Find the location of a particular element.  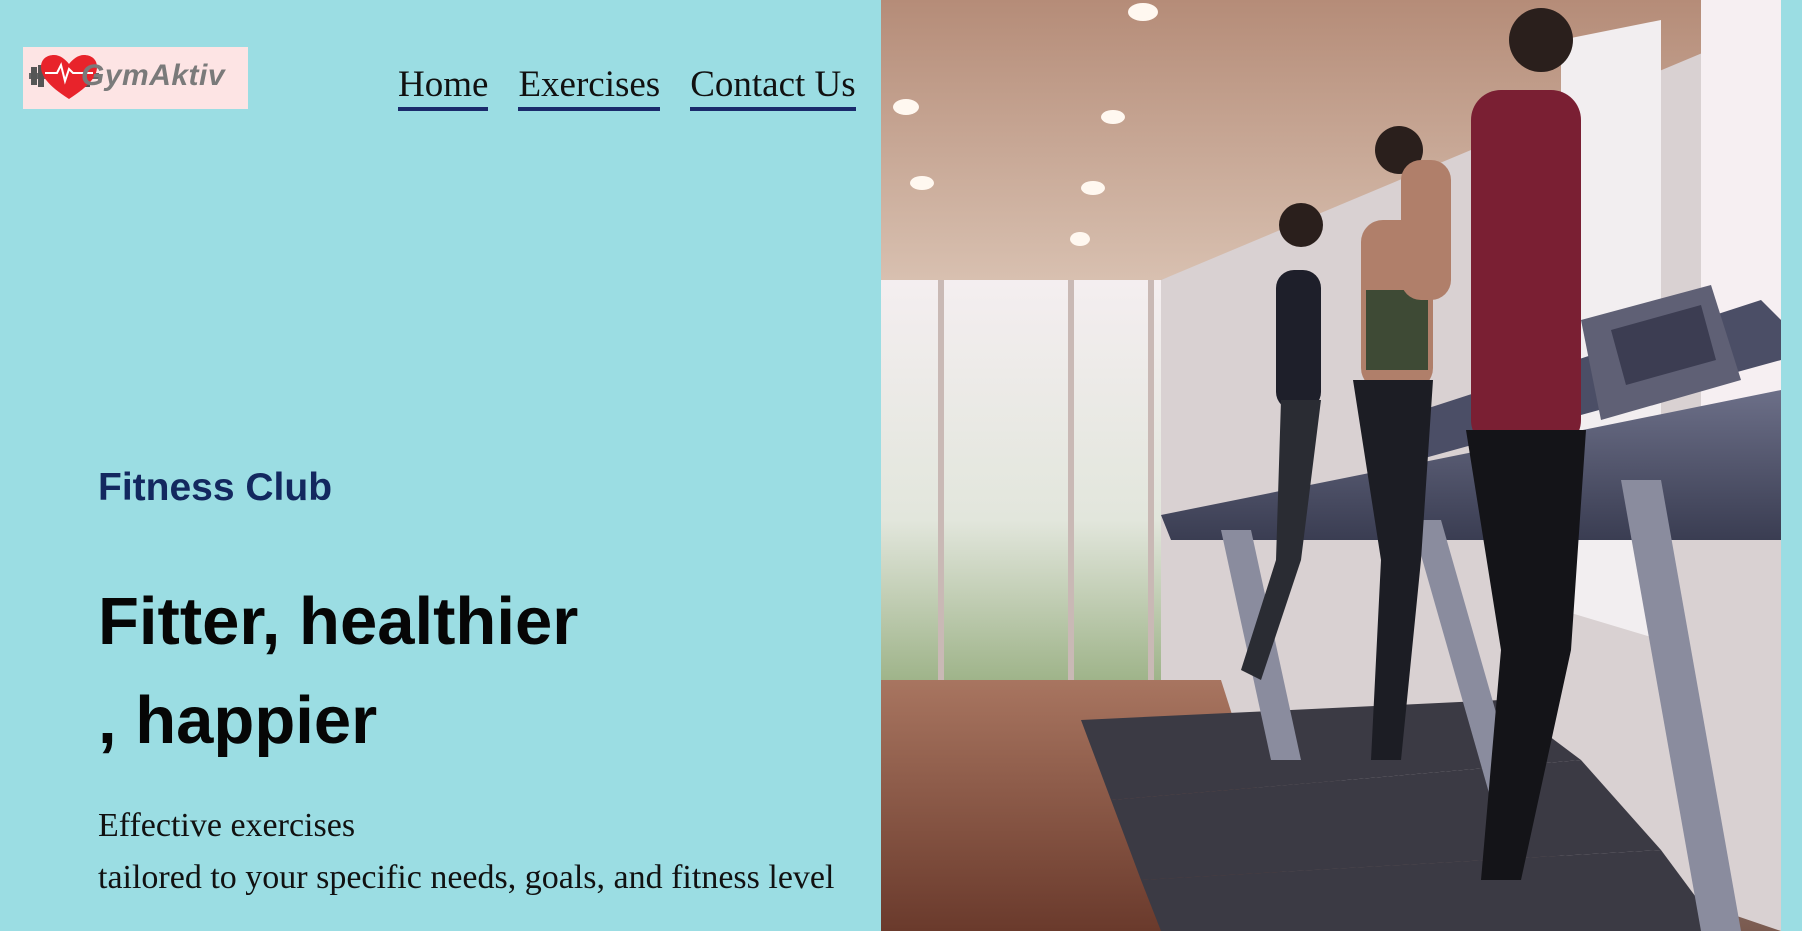

eyebrow-title: Fitness Club is located at coordinates (215, 487).